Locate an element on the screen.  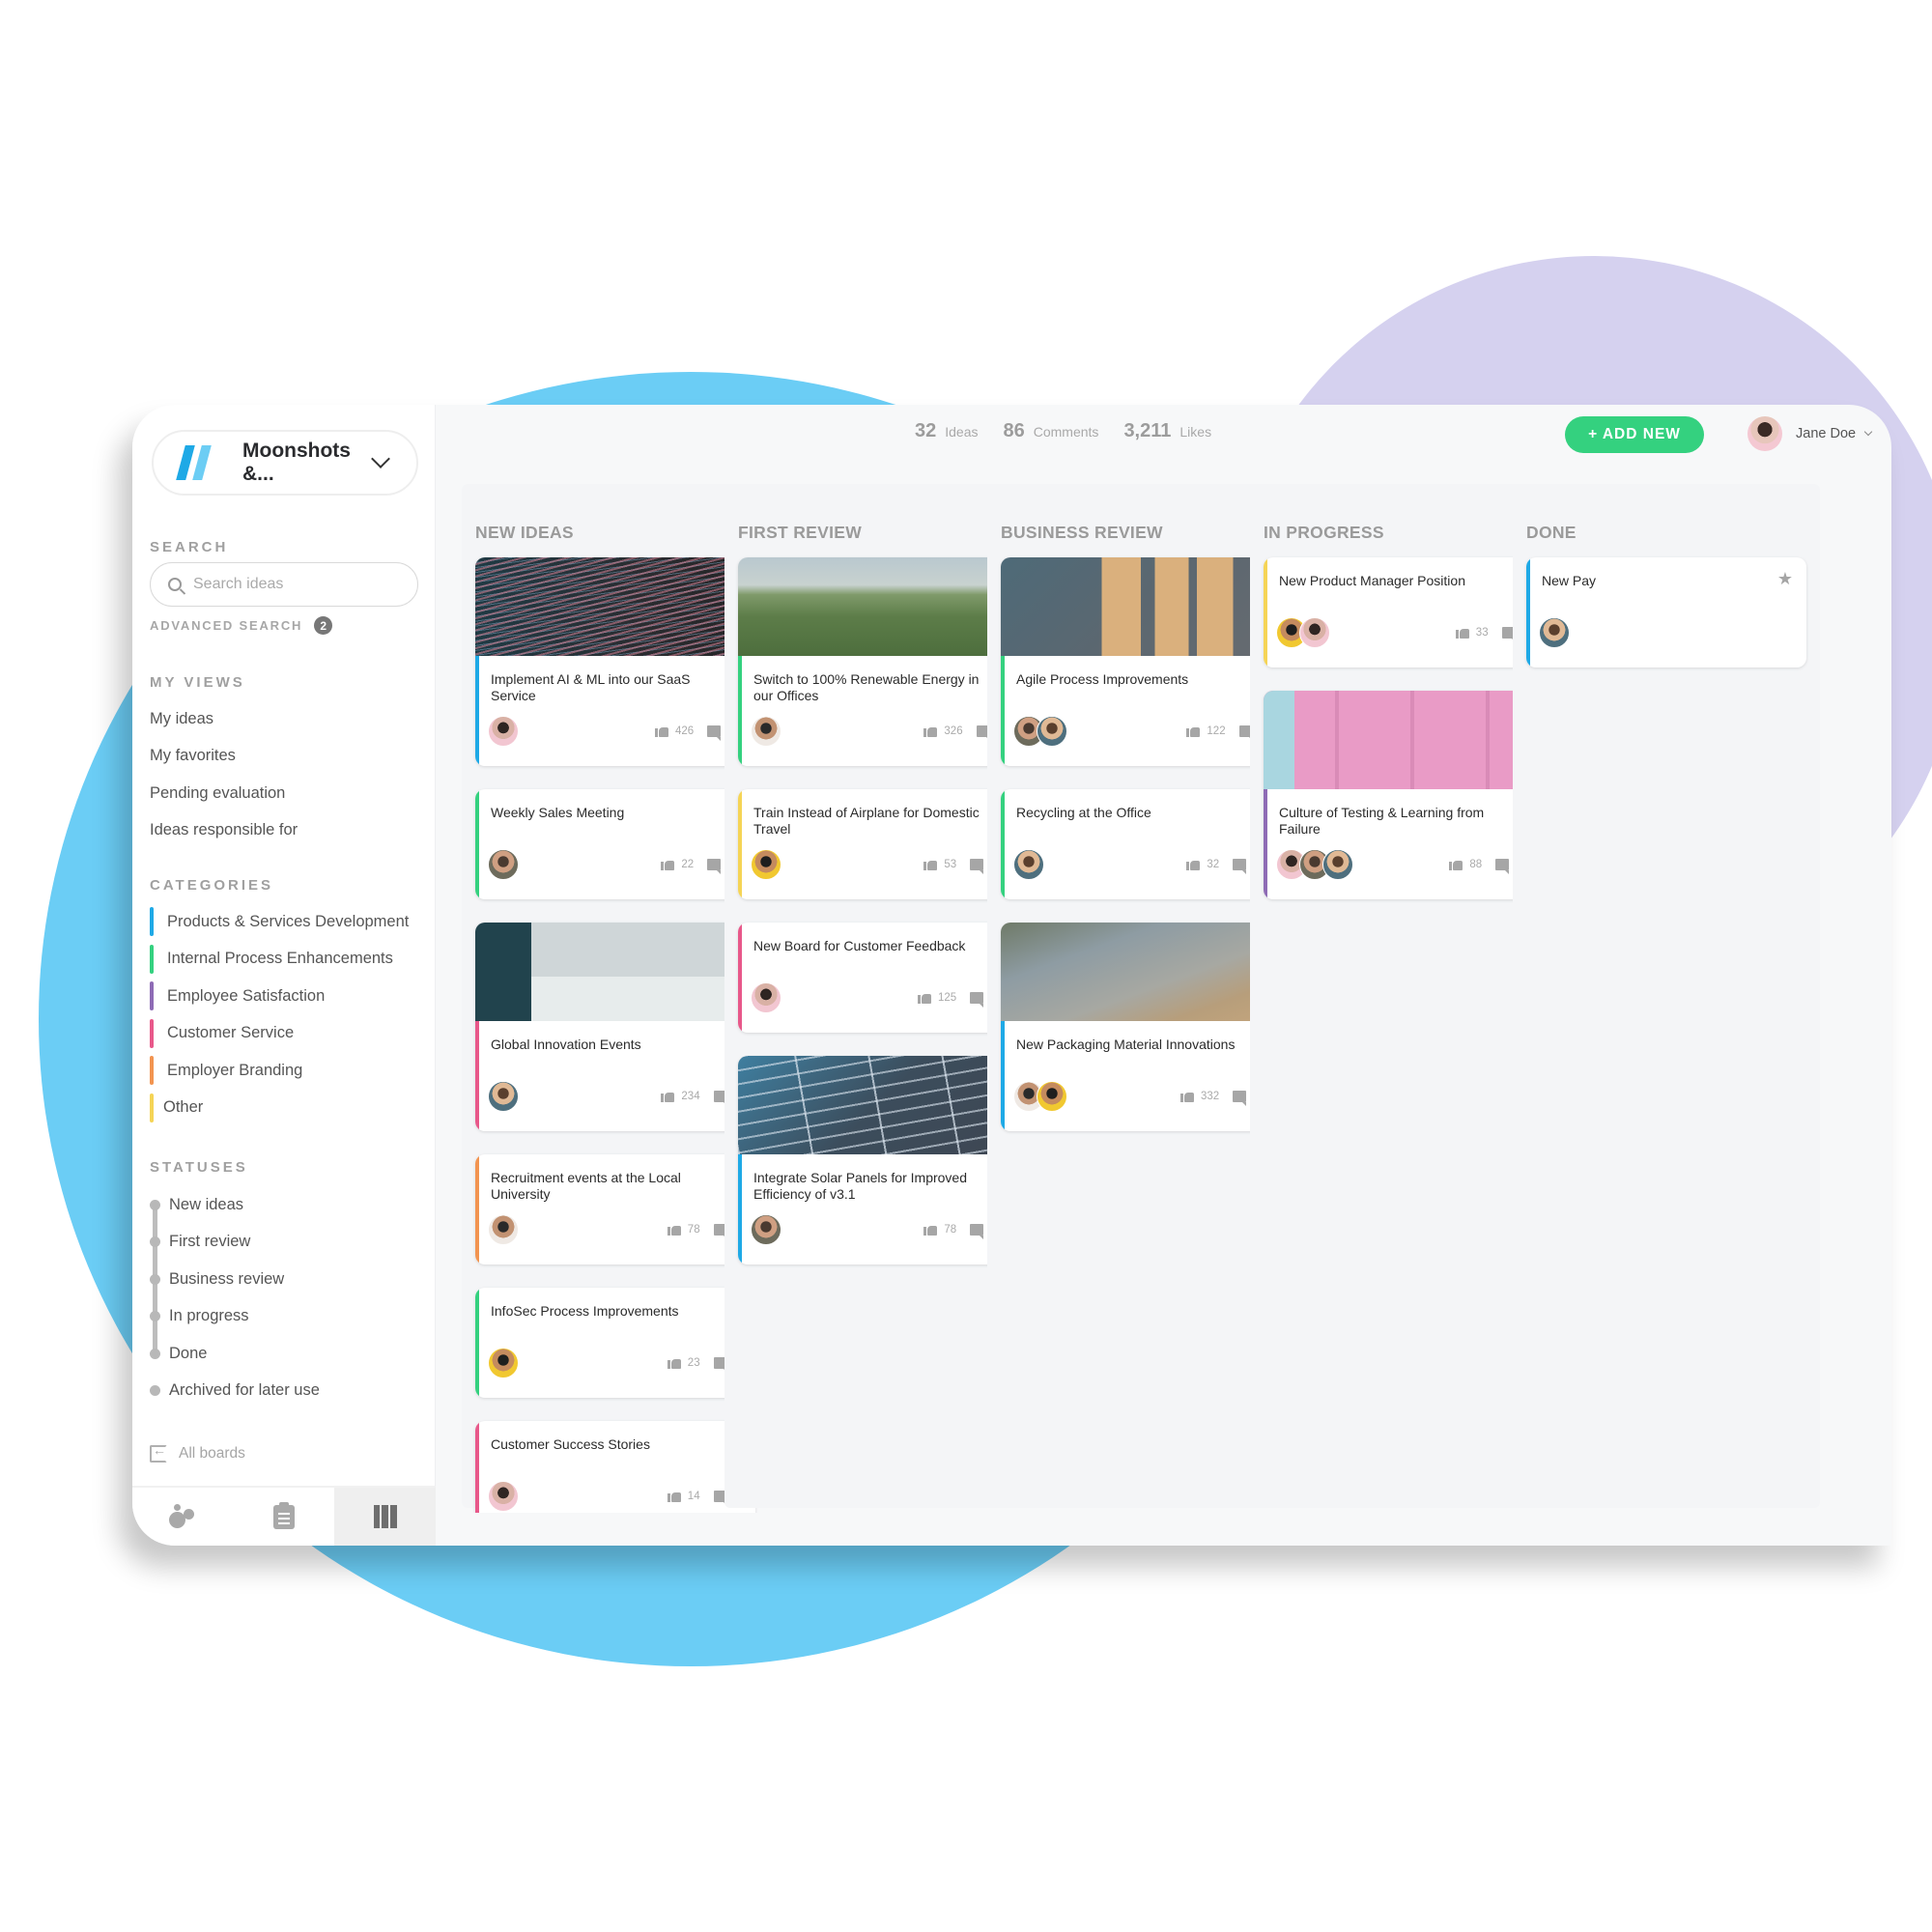
idea-card: New Pay ★ is located at coordinates (1666, 612).